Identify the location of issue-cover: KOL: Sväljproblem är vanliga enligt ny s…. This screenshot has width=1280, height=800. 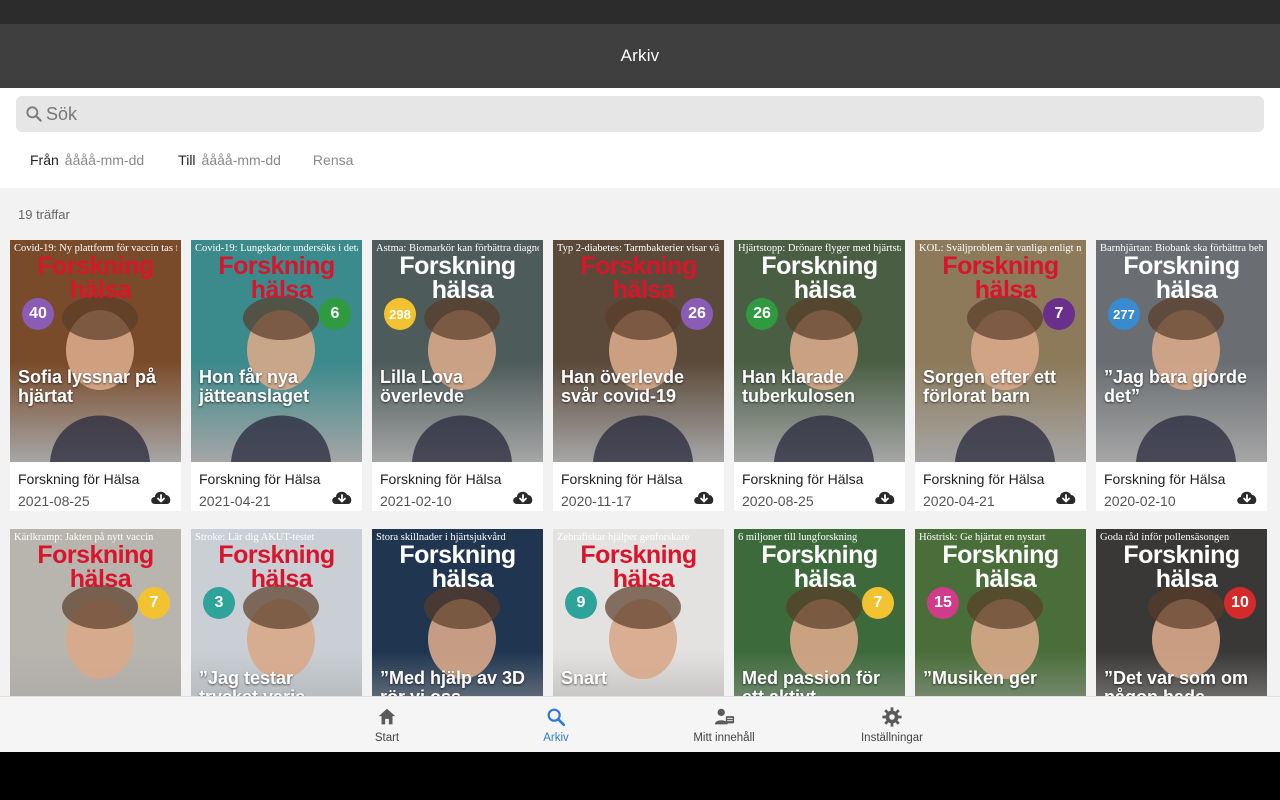
(1000, 351).